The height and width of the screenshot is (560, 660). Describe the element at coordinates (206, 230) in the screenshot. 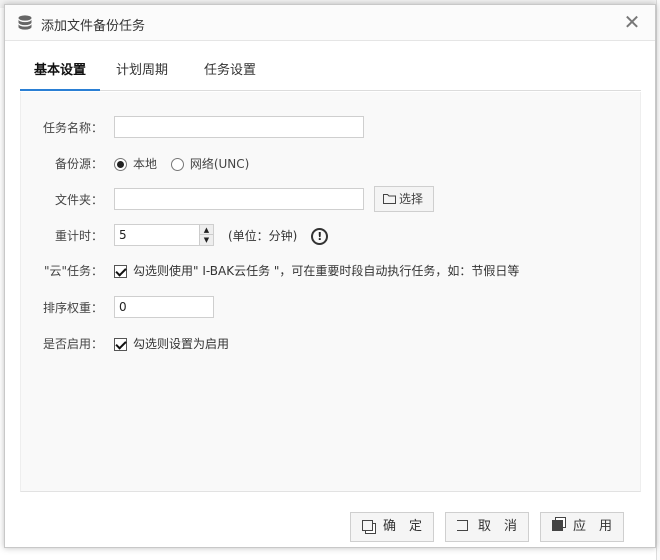

I see `stepper-up-icon: ▲` at that location.